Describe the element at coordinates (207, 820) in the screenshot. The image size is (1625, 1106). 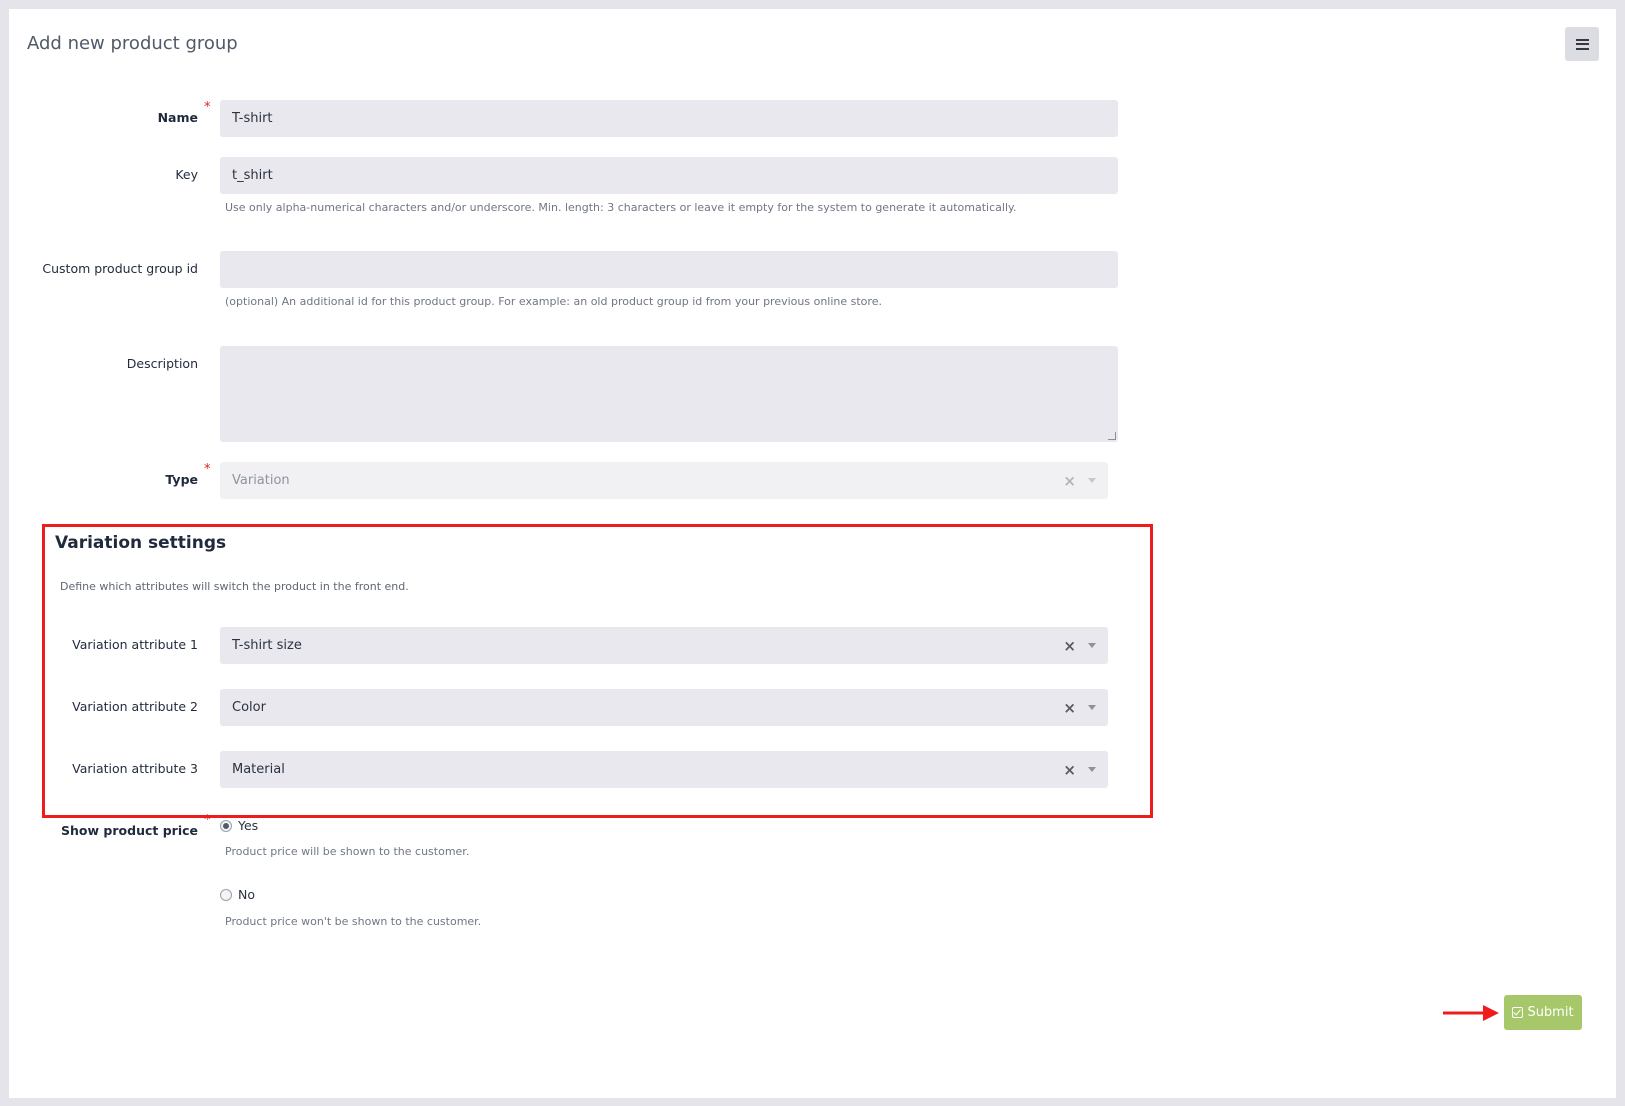
I see `show-price-required-mark: *` at that location.